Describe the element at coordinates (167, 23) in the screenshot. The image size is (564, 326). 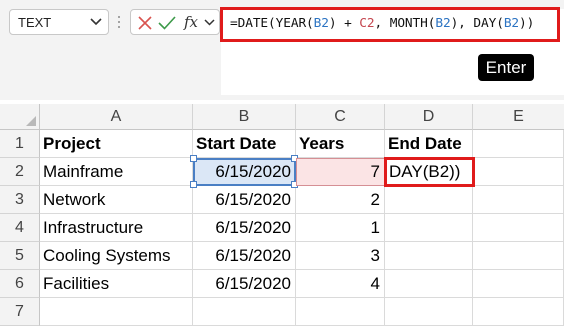
I see `confirm-check-icon` at that location.